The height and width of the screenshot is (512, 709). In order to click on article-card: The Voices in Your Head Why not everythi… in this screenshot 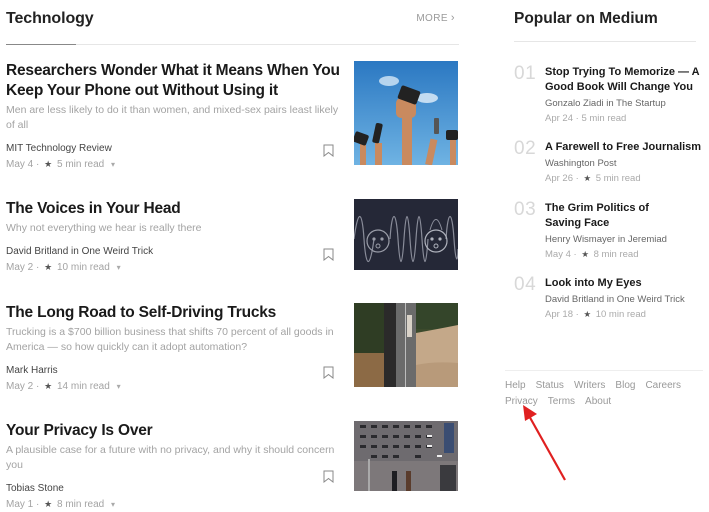, I will do `click(232, 236)`.